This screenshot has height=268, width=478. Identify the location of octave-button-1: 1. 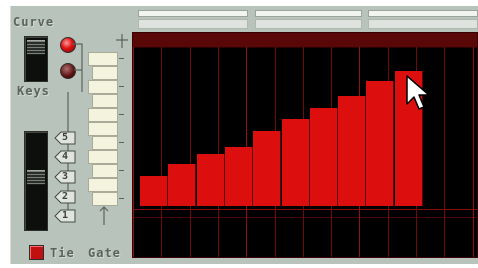
(65, 216).